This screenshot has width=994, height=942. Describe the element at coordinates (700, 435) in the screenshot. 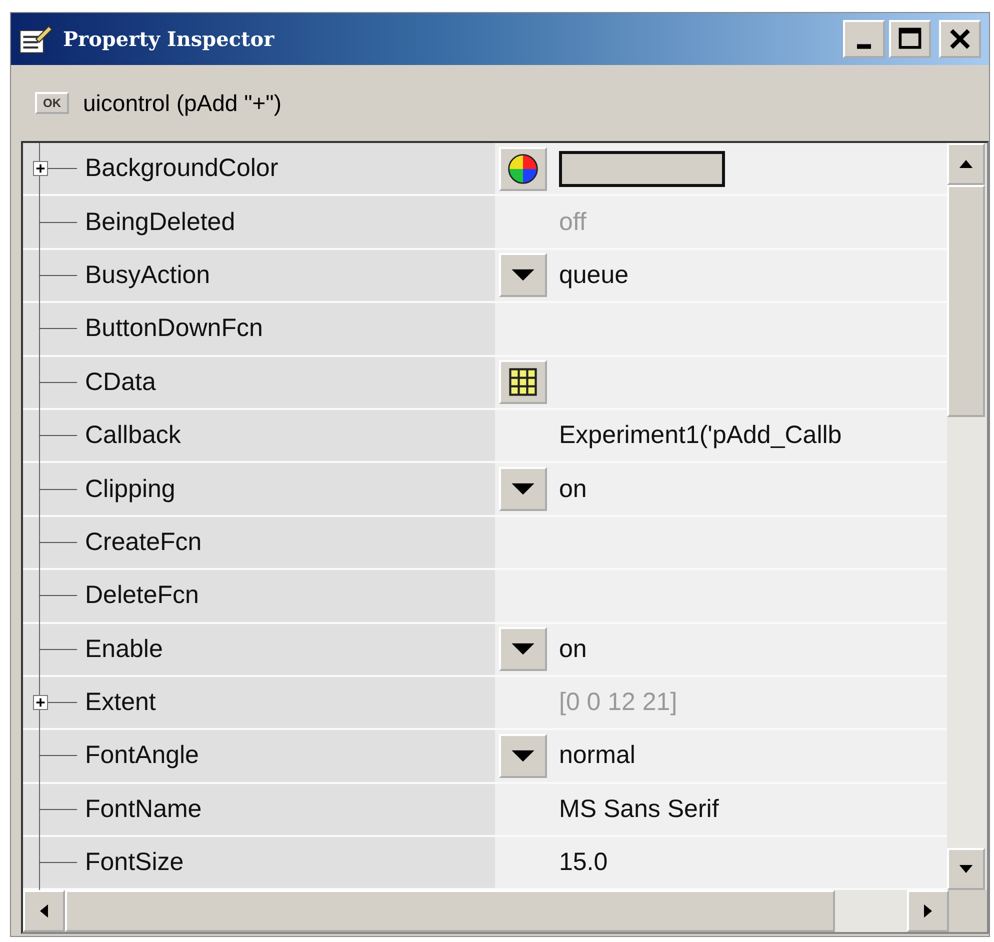

I see `property-value: Experiment1('pAdd_Callb` at that location.